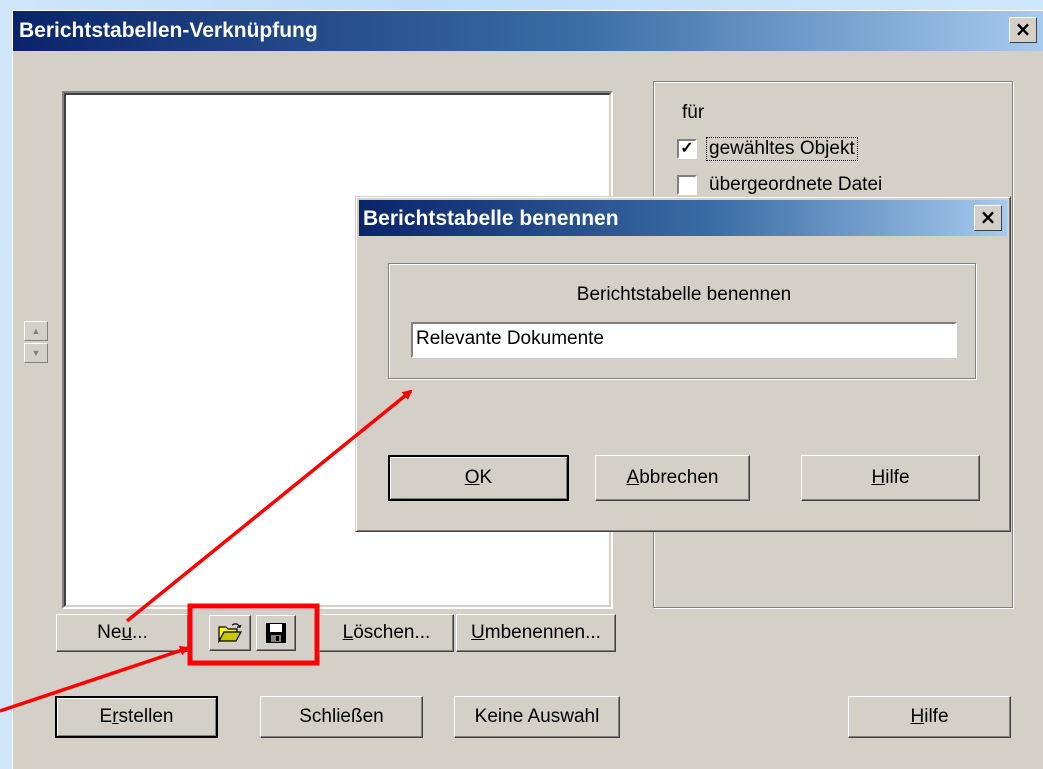 The height and width of the screenshot is (769, 1043). Describe the element at coordinates (269, 506) in the screenshot. I see `arrow-to-dialog` at that location.